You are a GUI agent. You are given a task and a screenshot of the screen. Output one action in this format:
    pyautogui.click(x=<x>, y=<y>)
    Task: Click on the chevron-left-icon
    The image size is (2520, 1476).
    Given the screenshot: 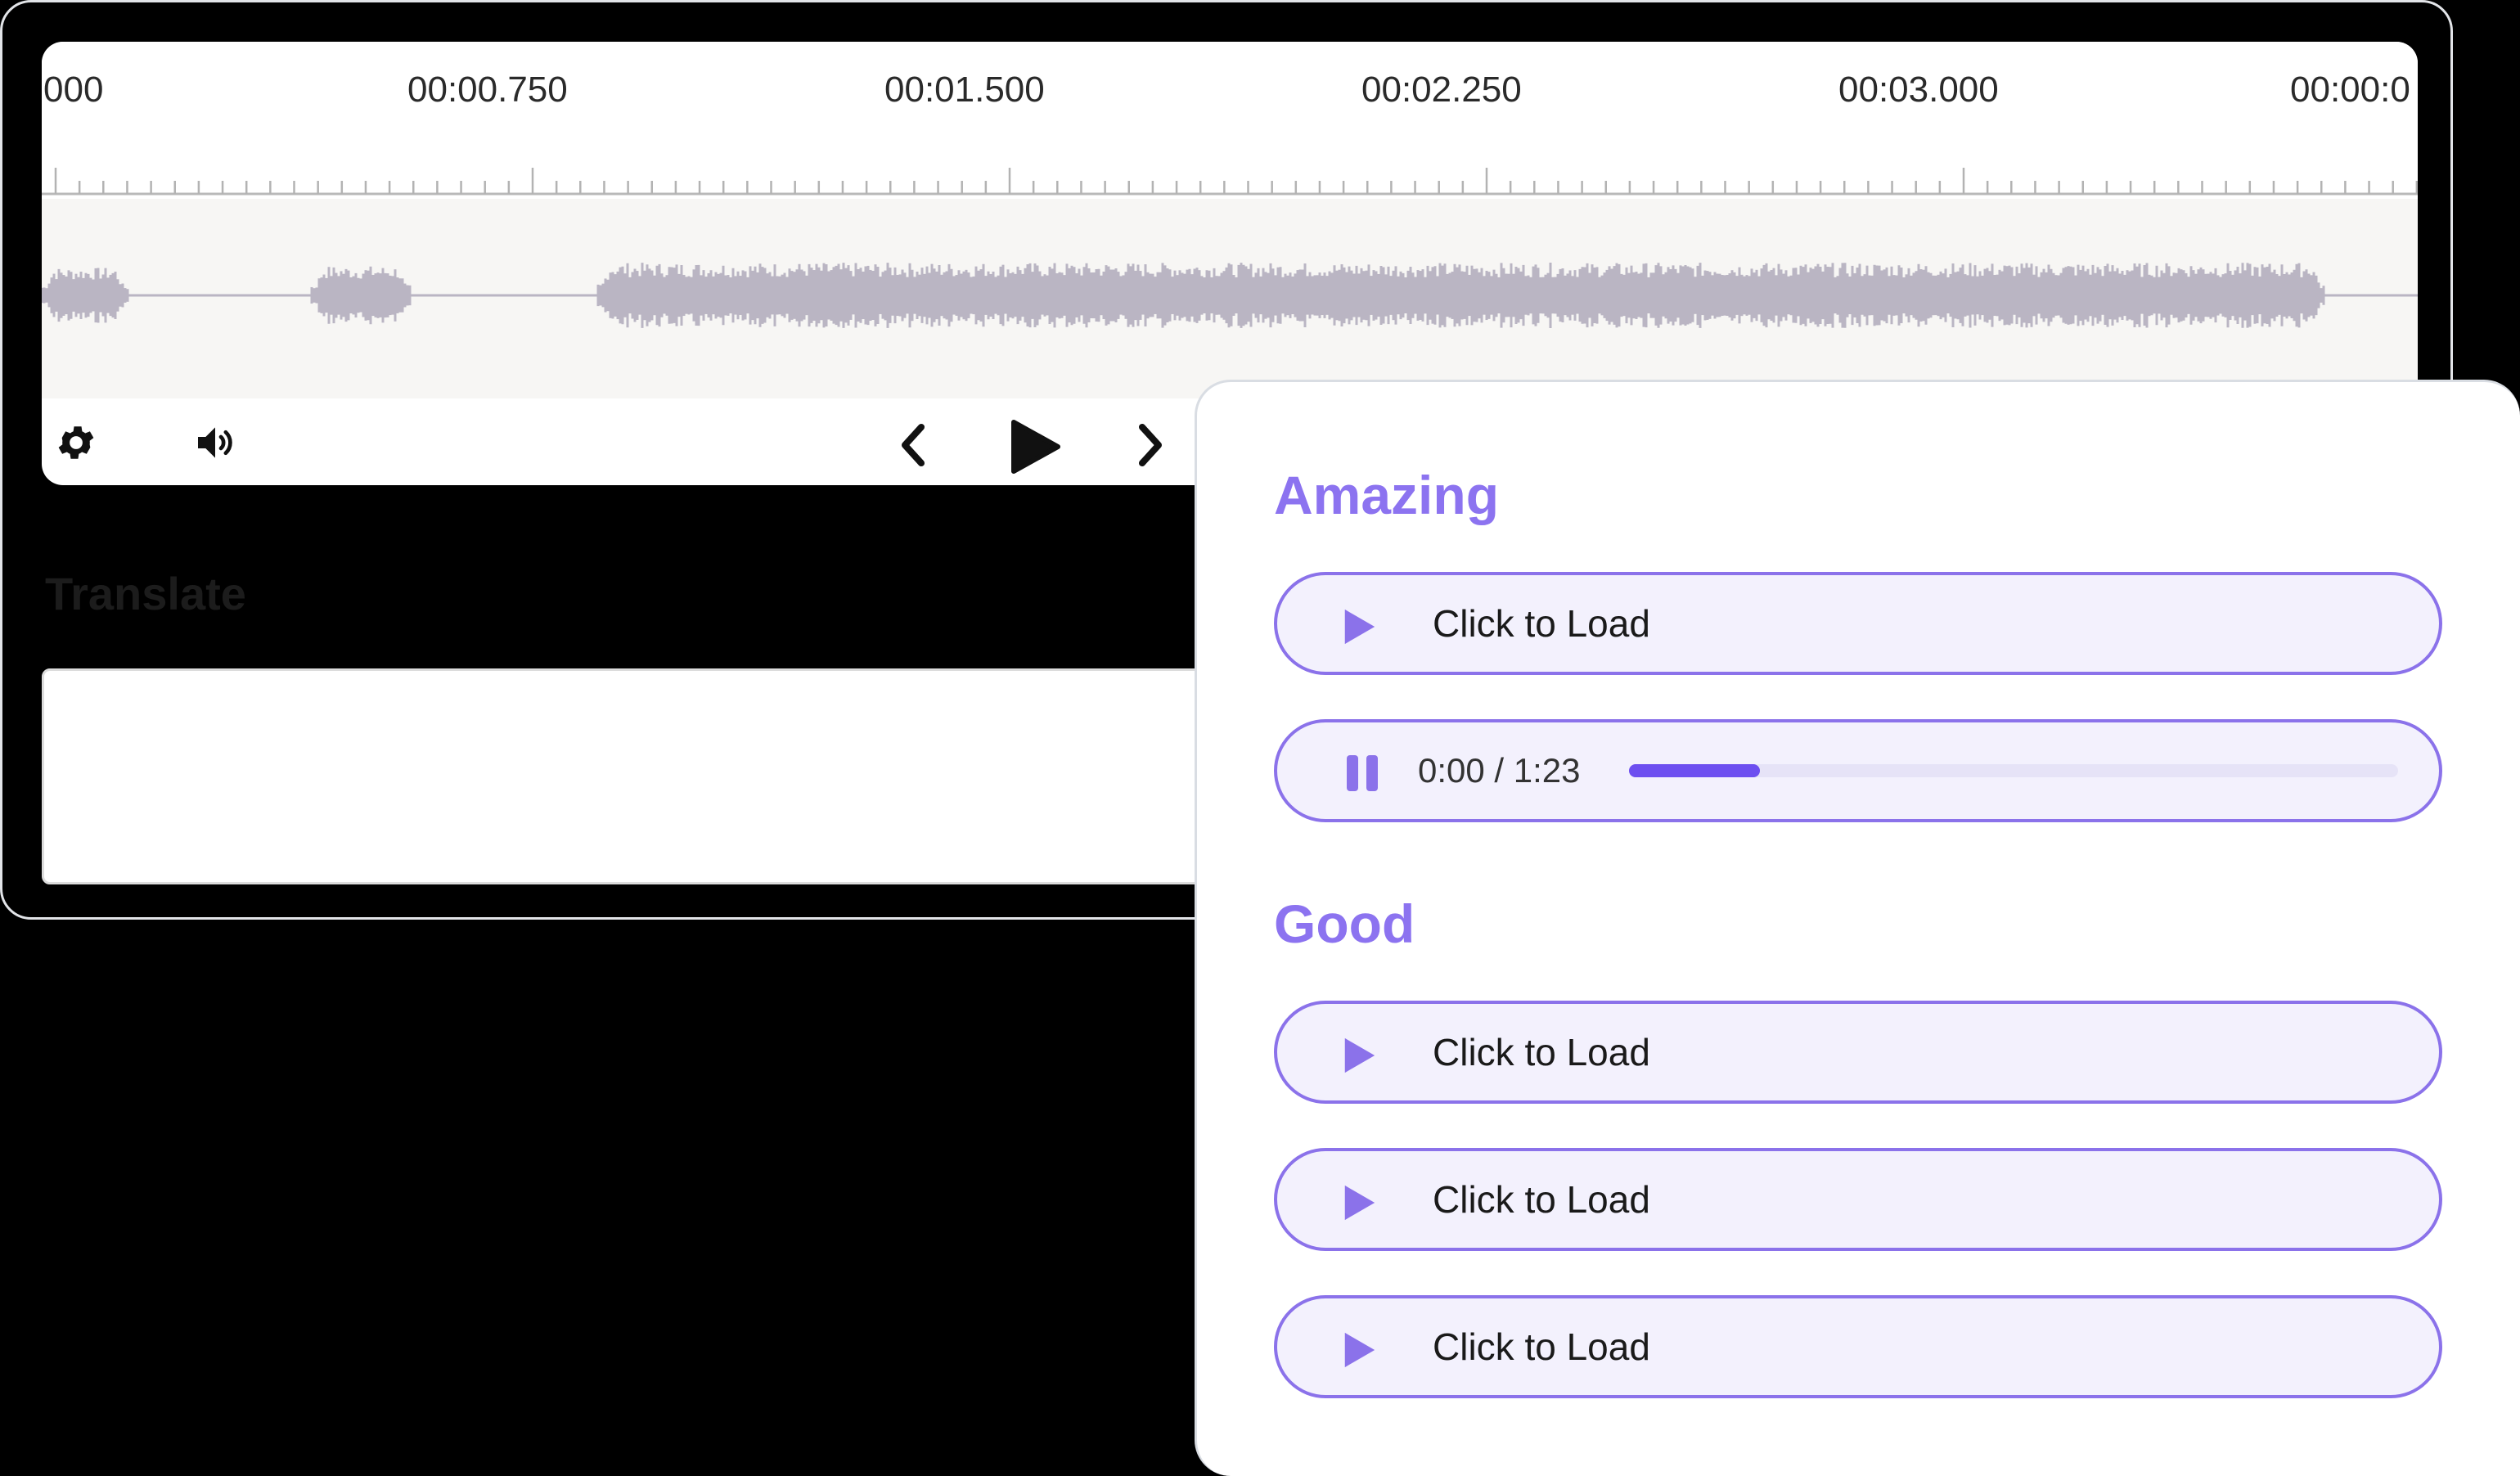 What is the action you would take?
    pyautogui.click(x=913, y=445)
    